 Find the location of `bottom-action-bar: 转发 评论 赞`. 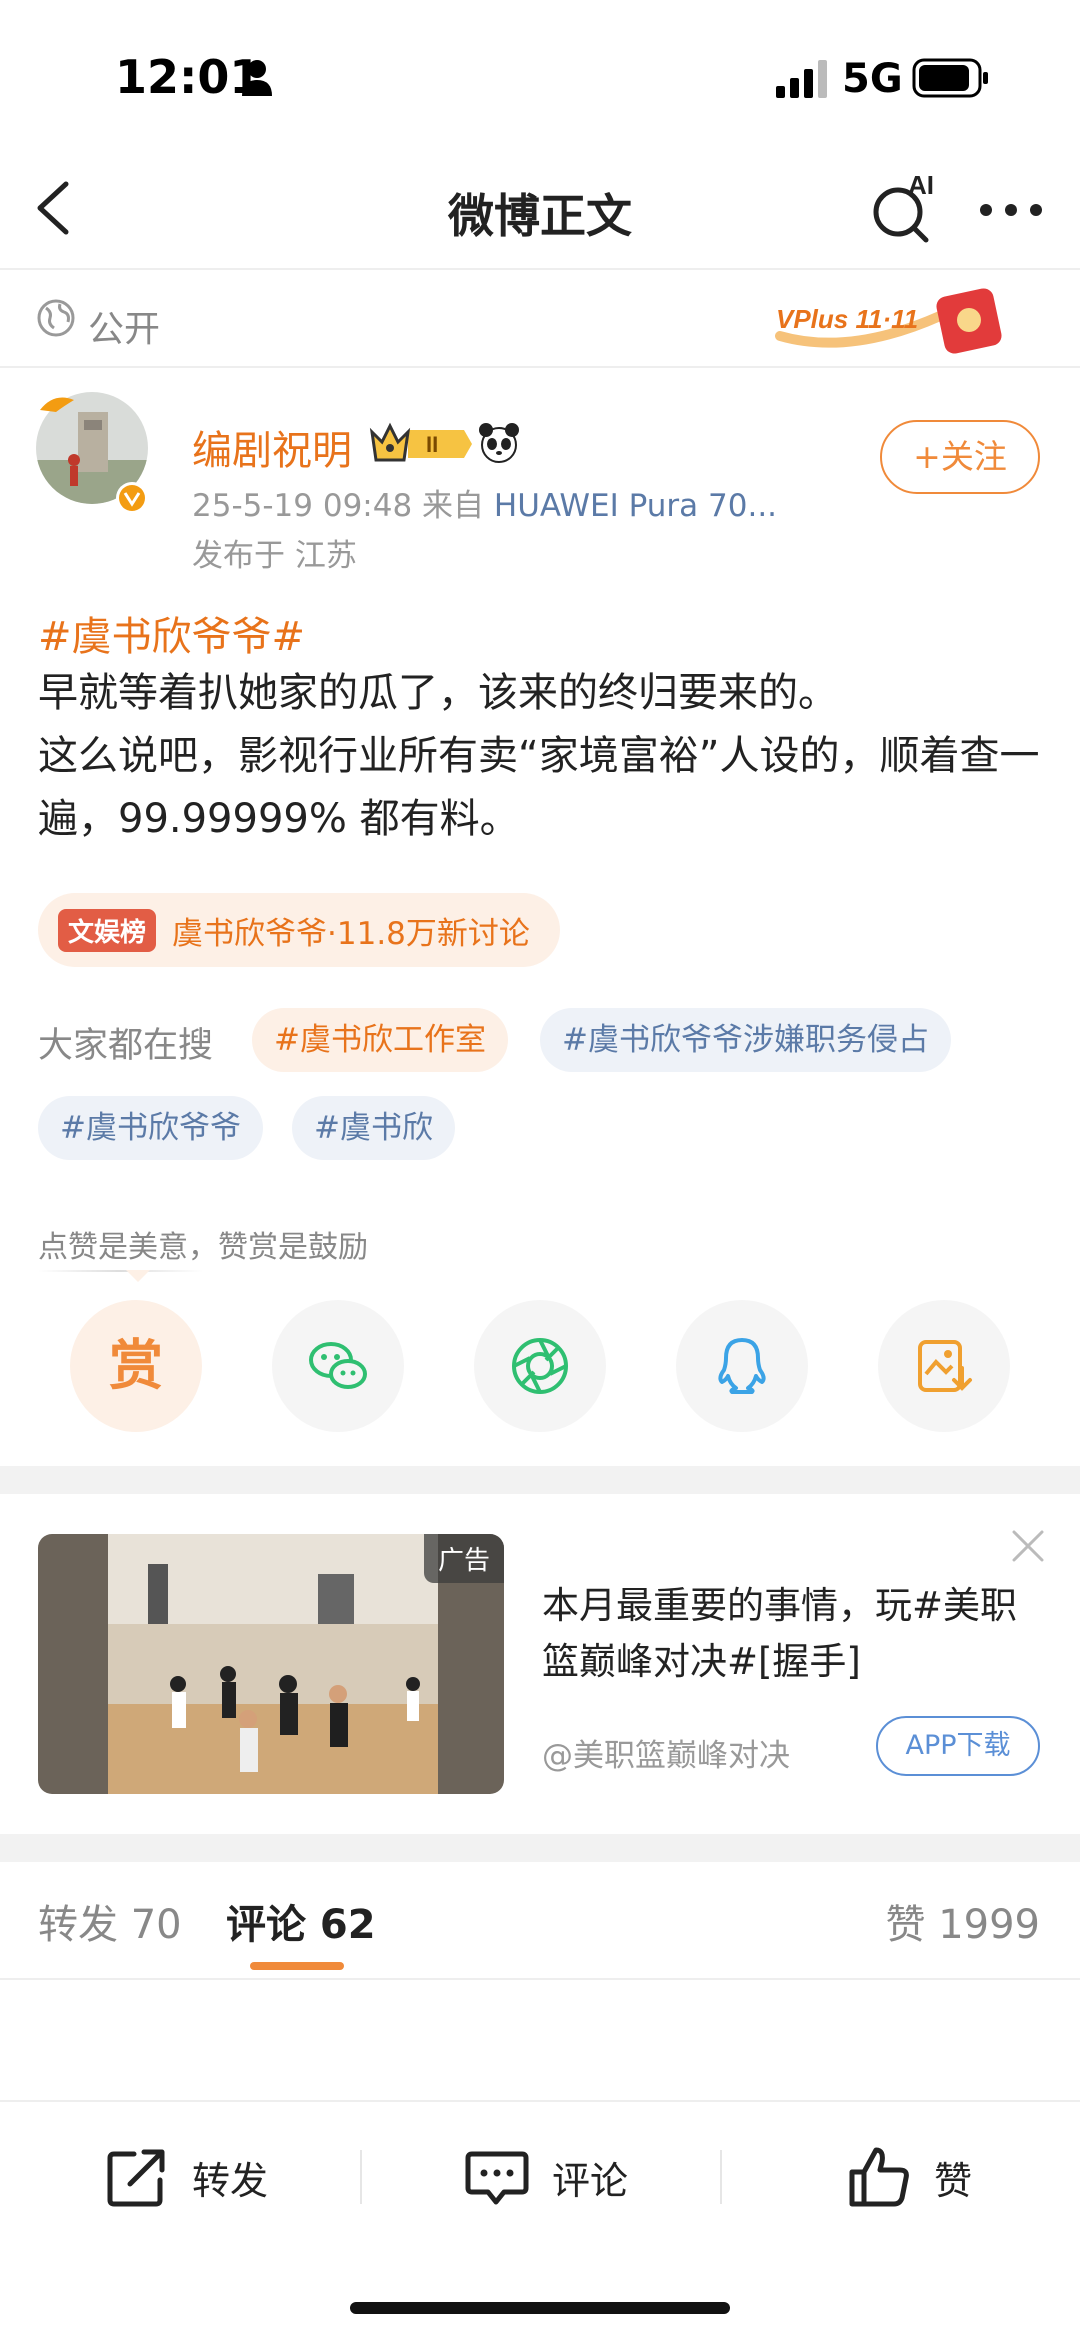

bottom-action-bar: 转发 评论 赞 is located at coordinates (540, 2175).